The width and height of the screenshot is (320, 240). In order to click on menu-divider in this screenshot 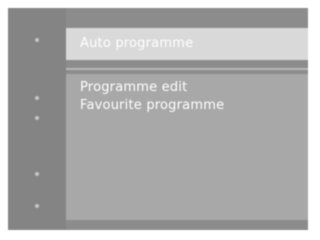, I will do `click(187, 69)`.